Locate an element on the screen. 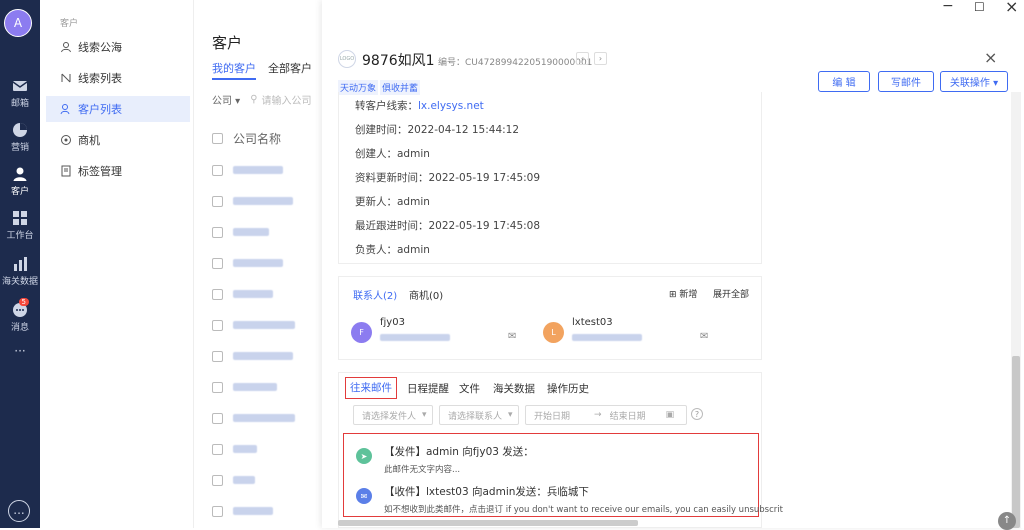 The height and width of the screenshot is (530, 1024). sidebar-item-customer-list: 客户列表 is located at coordinates (118, 109).